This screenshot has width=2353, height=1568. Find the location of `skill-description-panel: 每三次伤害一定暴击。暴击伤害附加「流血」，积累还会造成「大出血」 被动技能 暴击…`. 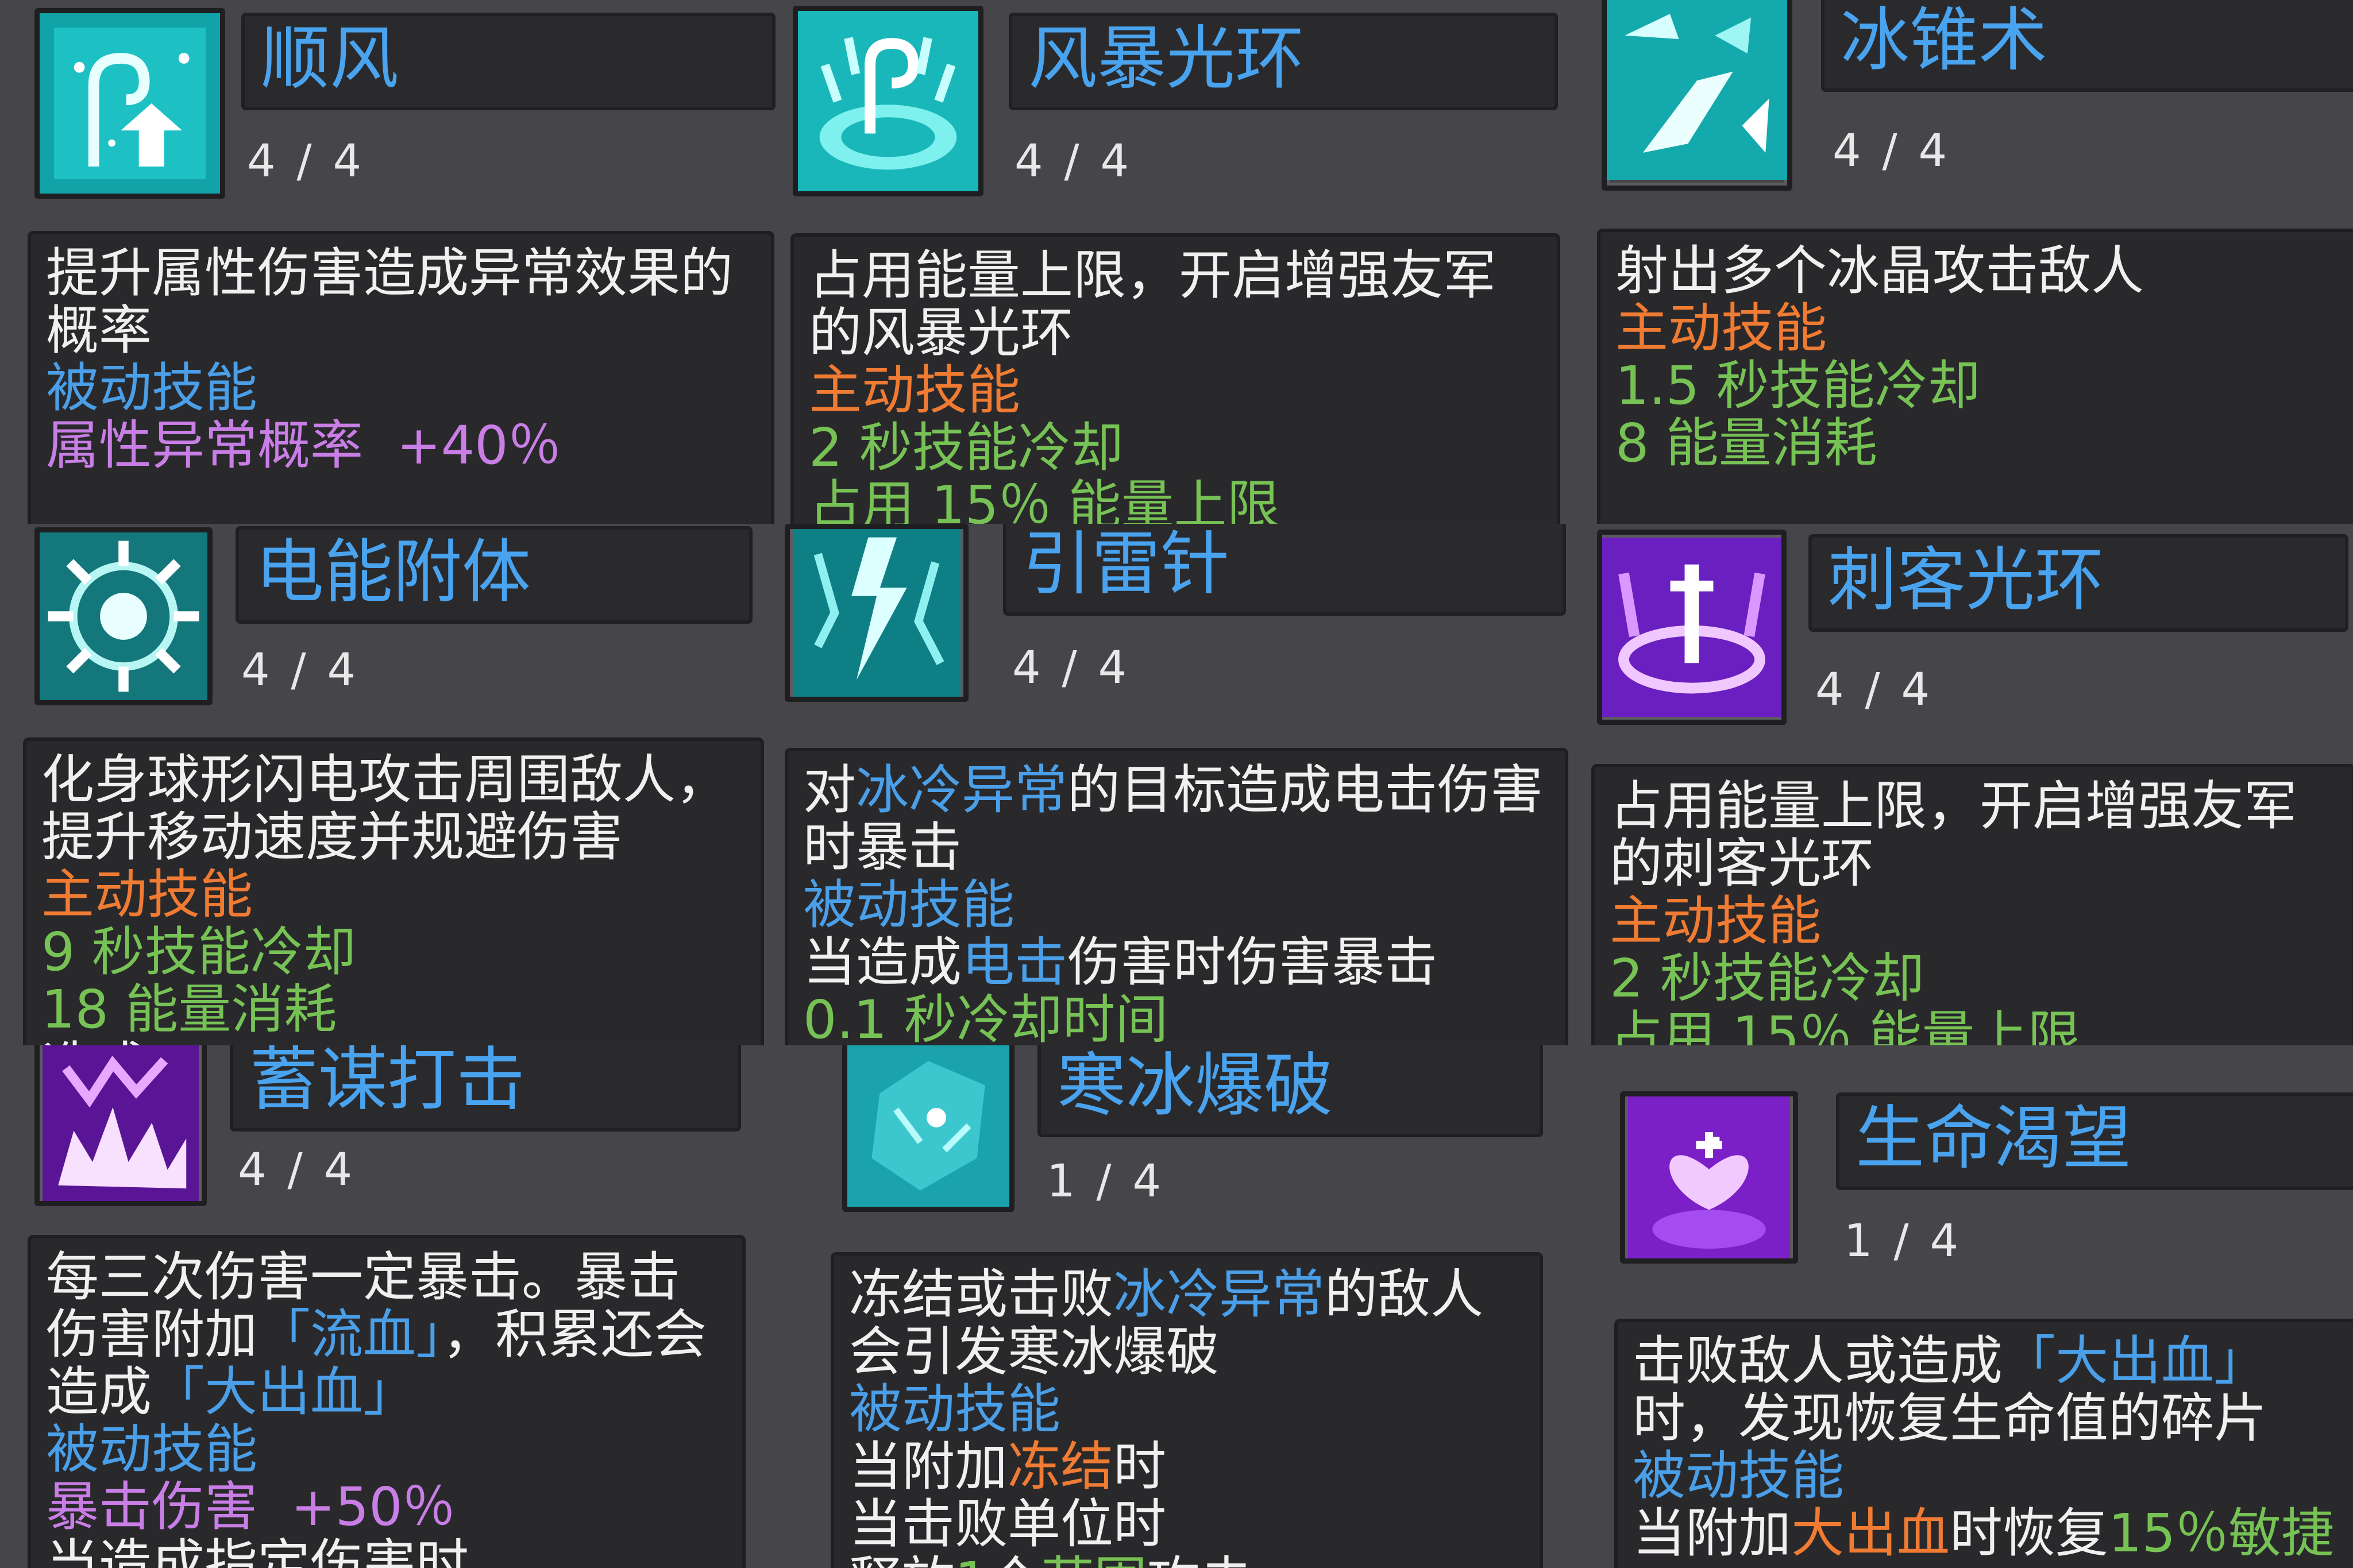

skill-description-panel: 每三次伤害一定暴击。暴击伤害附加「流血」，积累还会造成「大出血」 被动技能 暴击… is located at coordinates (387, 1401).